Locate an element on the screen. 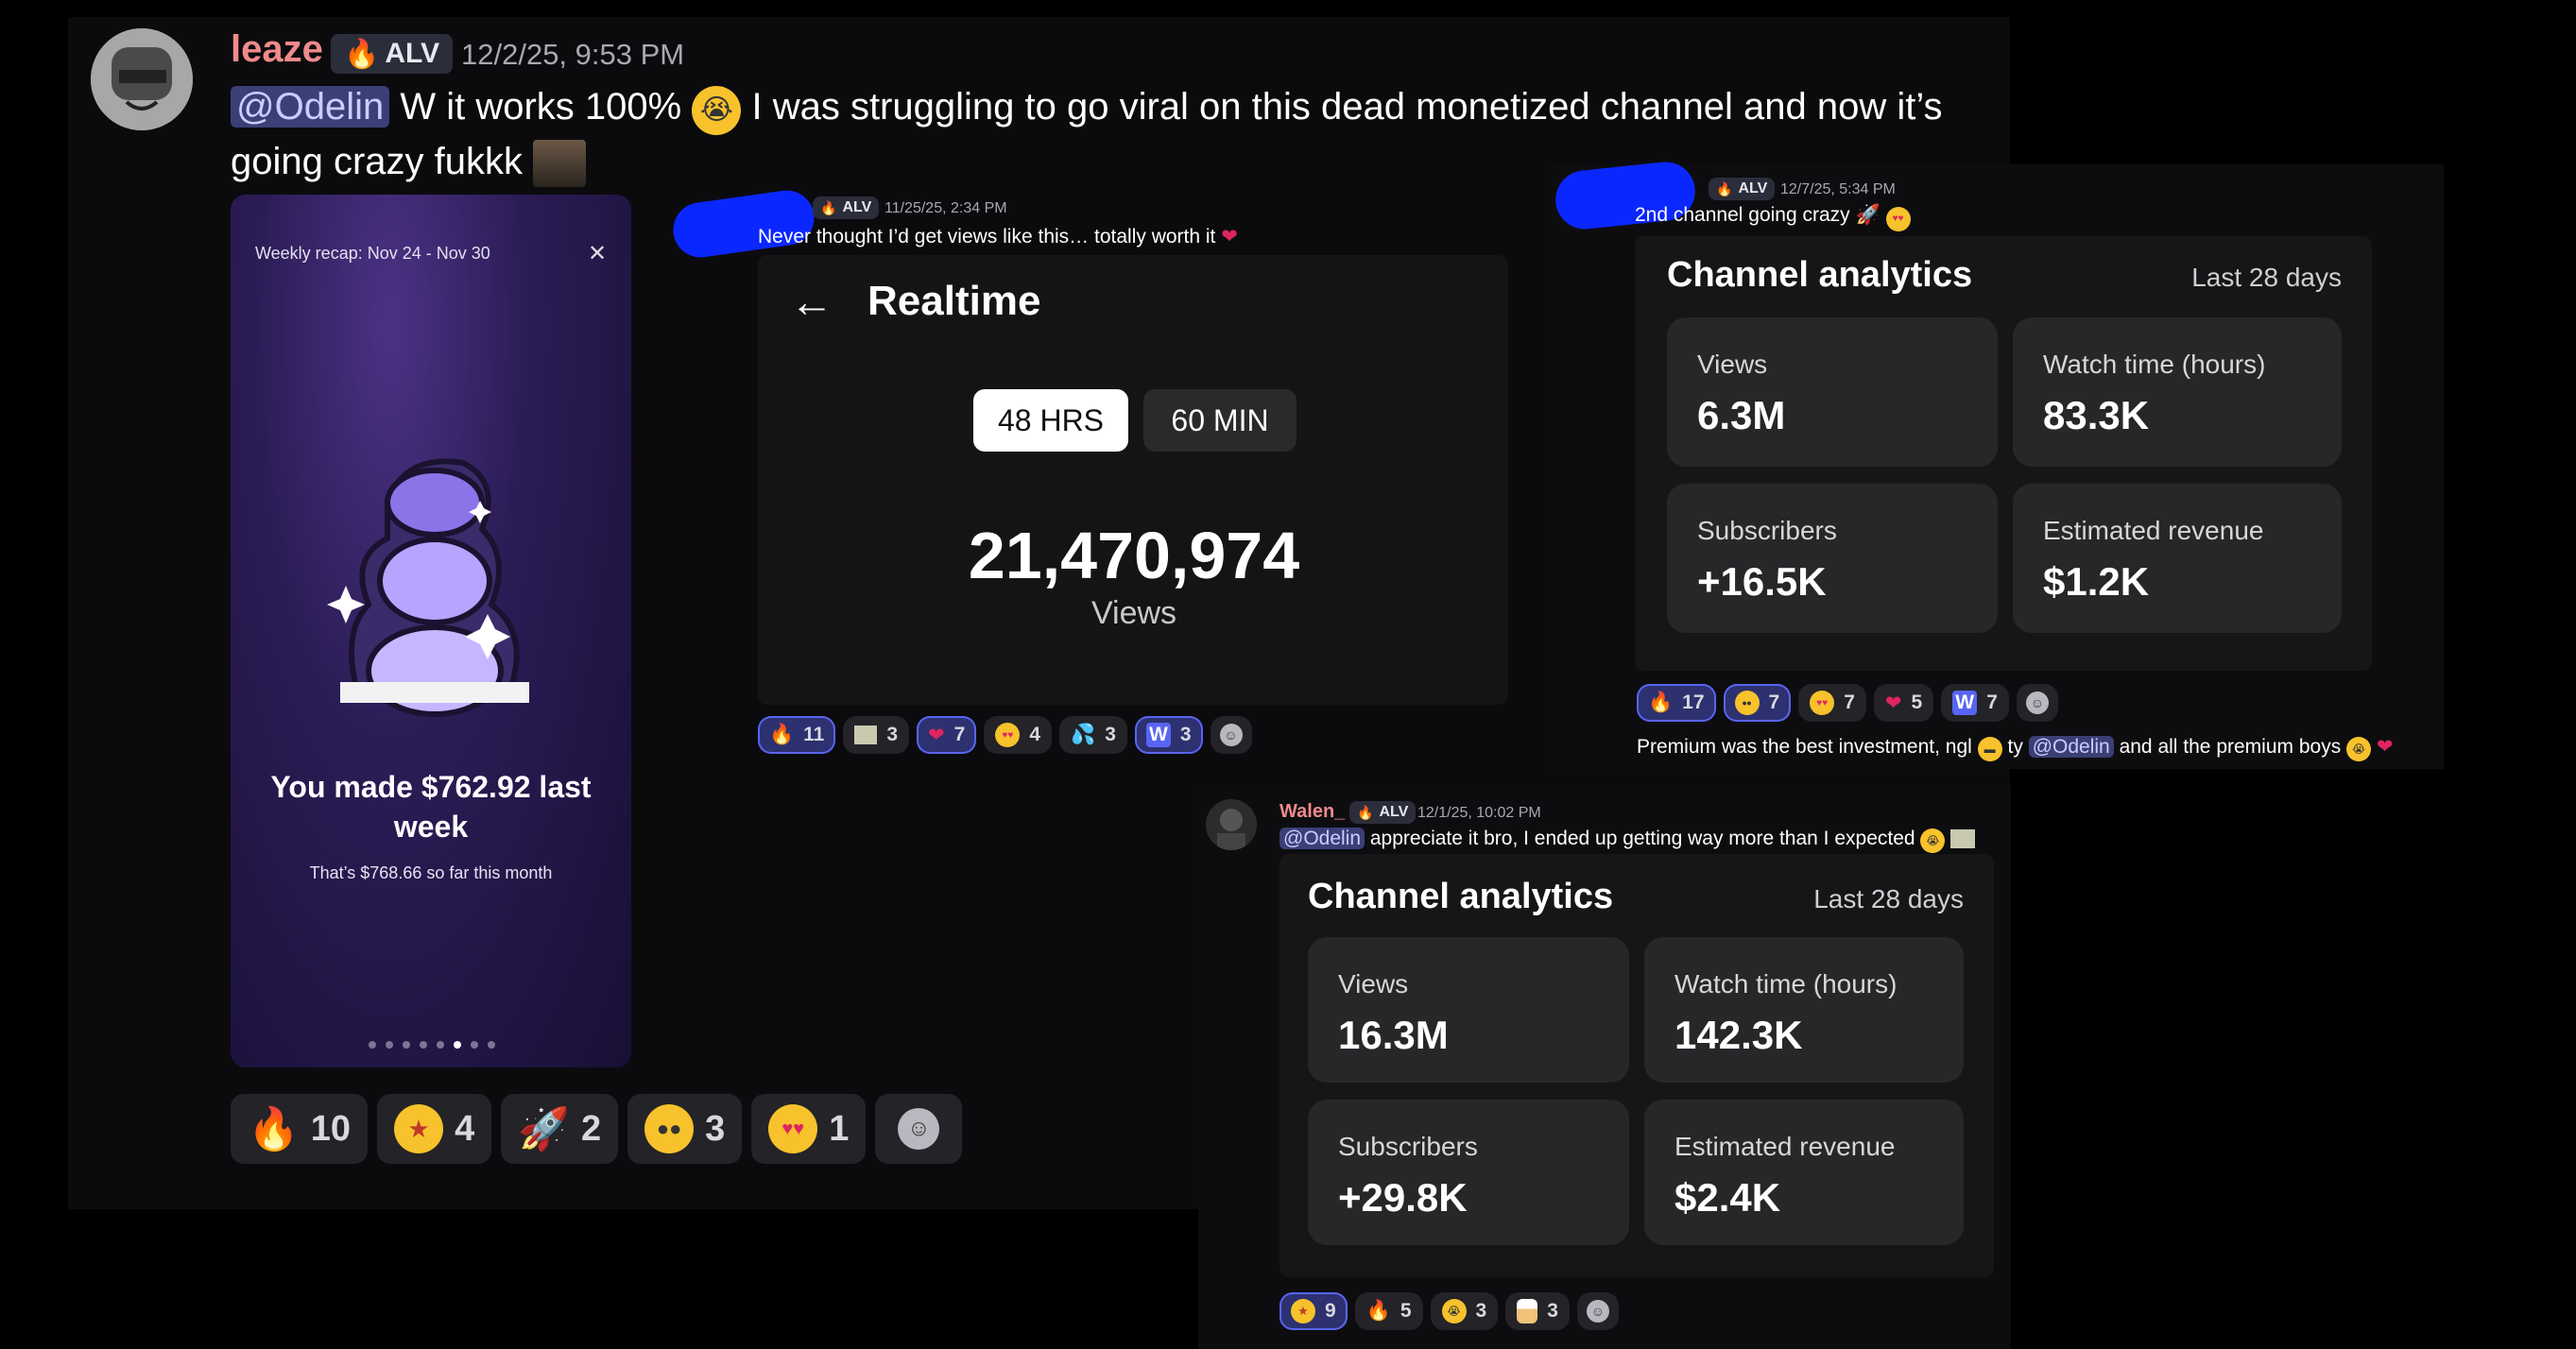 Image resolution: width=2576 pixels, height=1349 pixels. reaction-fire: 🔥 11 is located at coordinates (797, 735).